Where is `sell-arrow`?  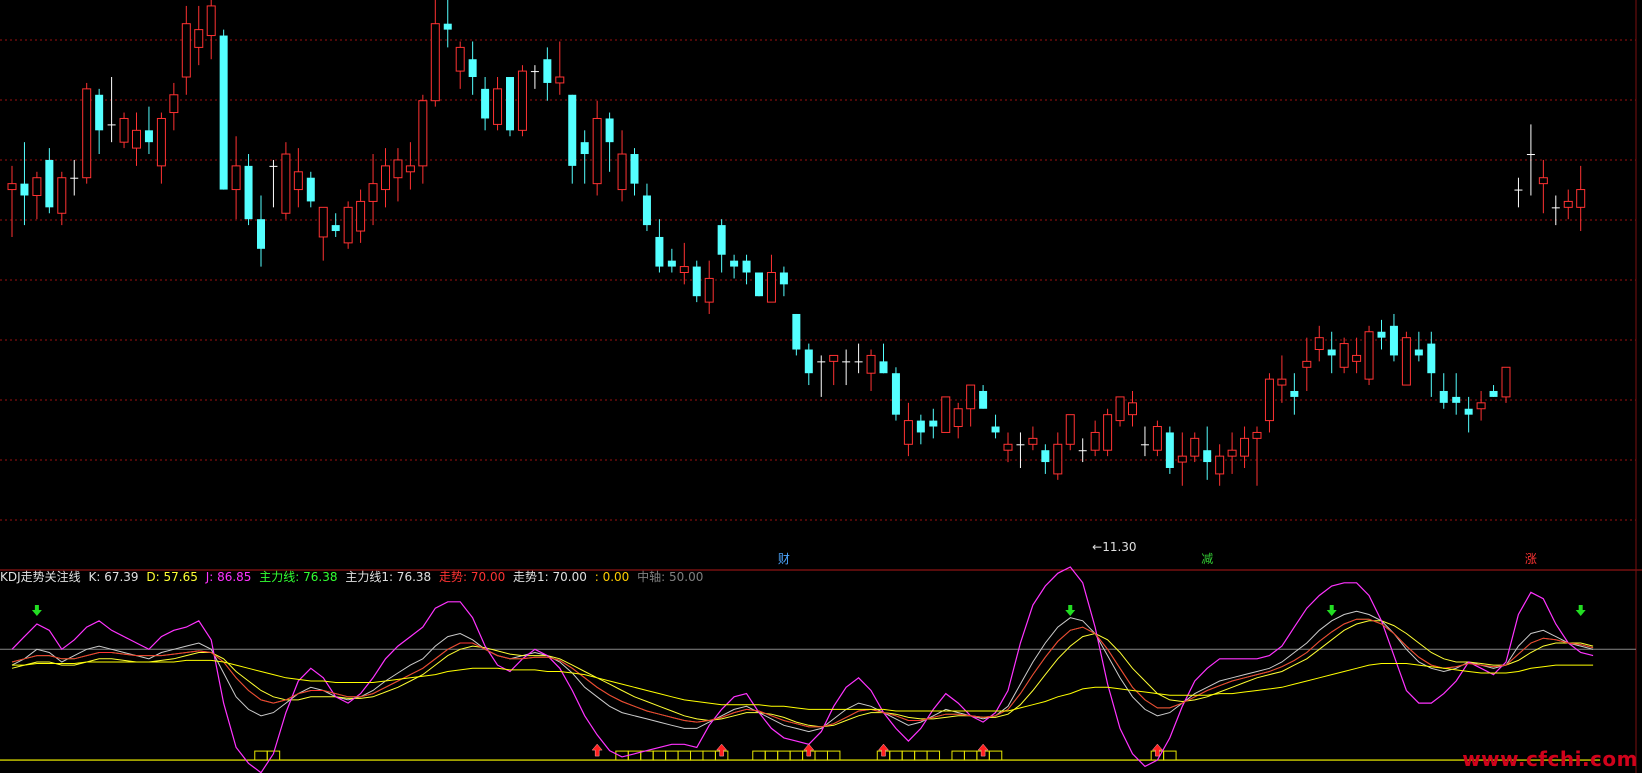
sell-arrow is located at coordinates (1580, 610).